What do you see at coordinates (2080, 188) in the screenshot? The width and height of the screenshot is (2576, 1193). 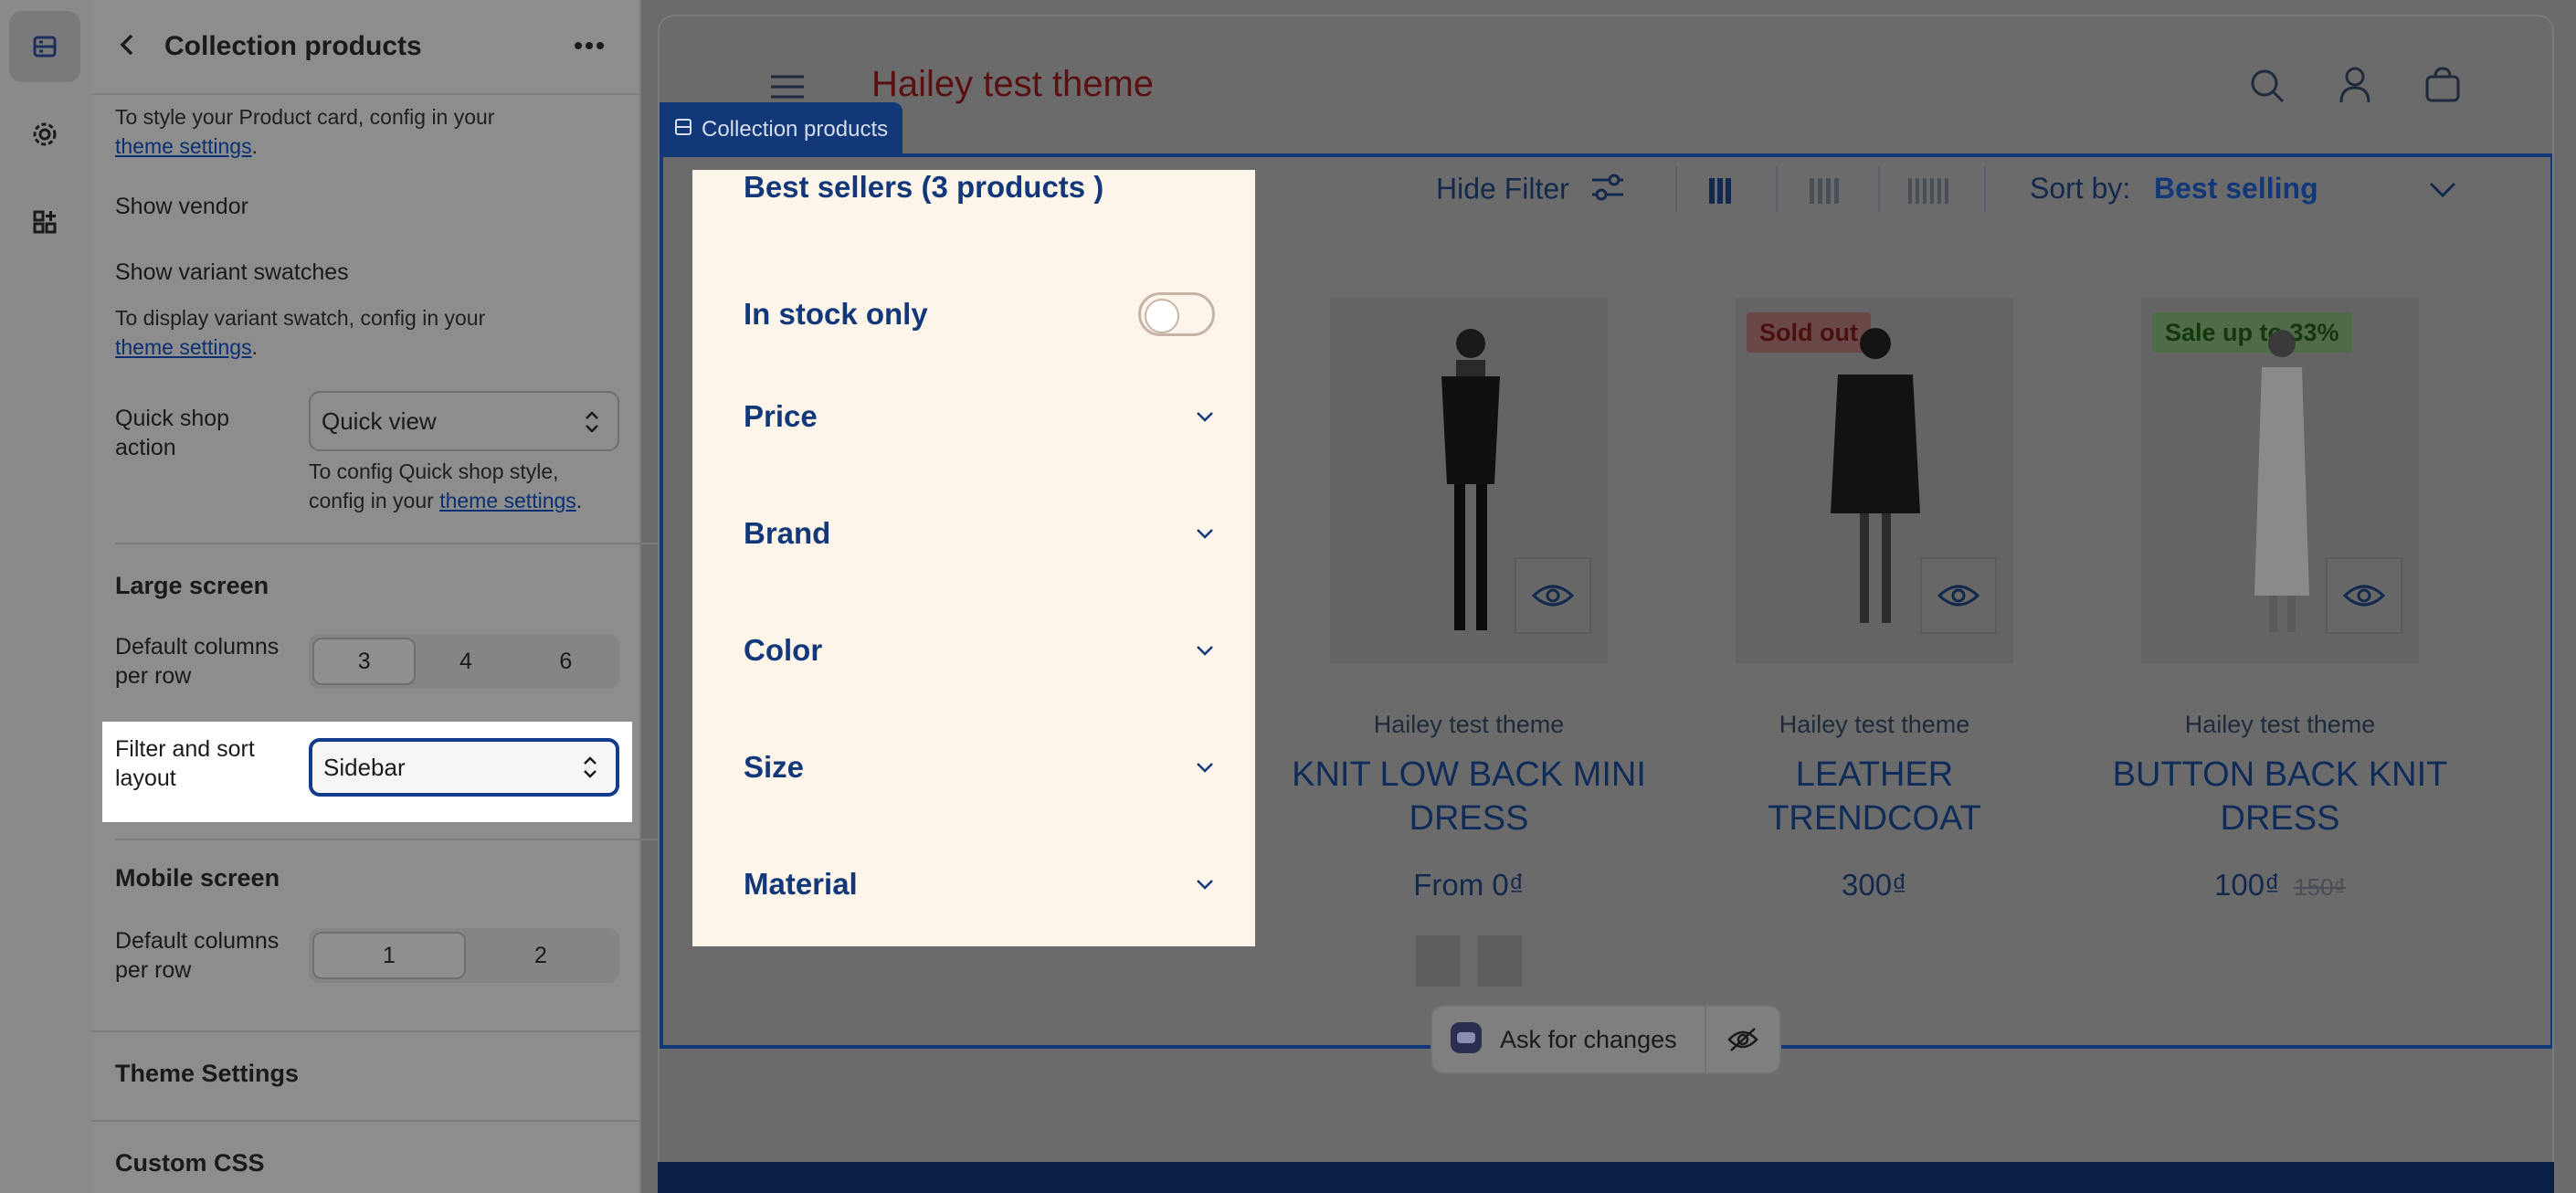 I see `sort-by-label: Sort by:` at bounding box center [2080, 188].